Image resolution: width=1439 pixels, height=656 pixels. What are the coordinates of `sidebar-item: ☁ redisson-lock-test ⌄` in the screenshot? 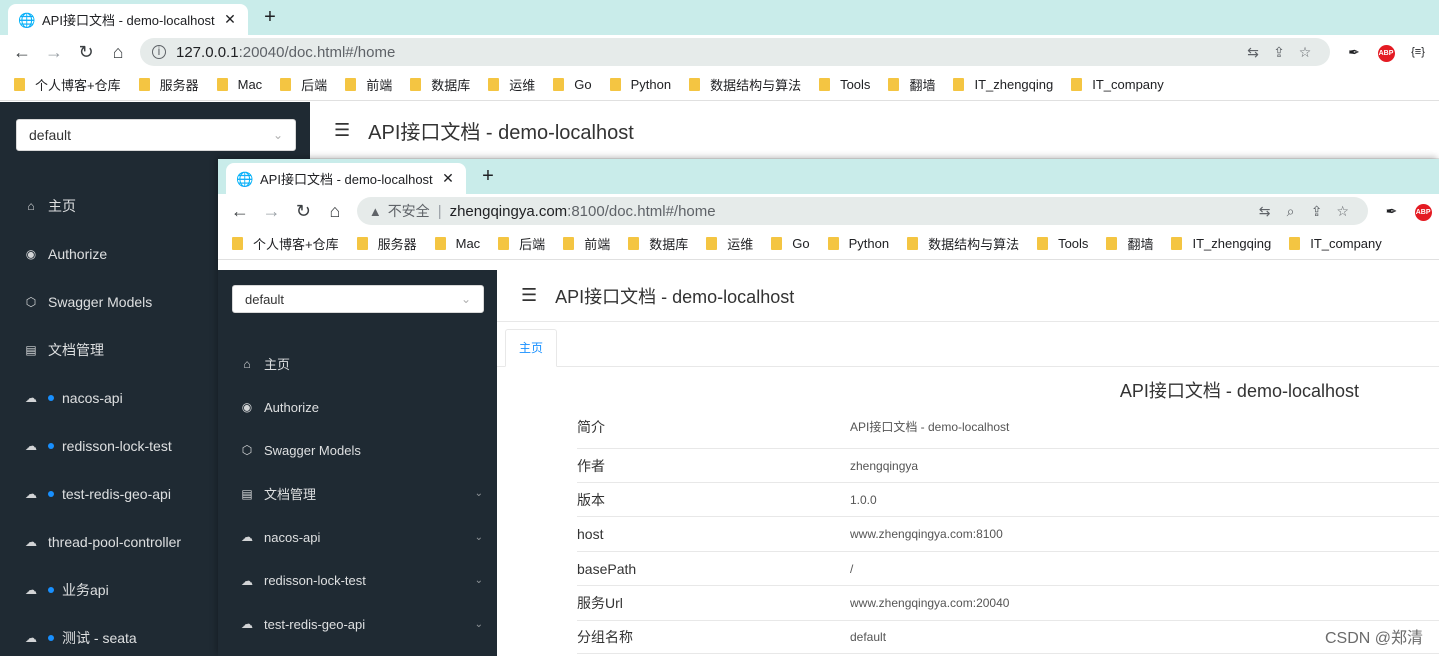 It's located at (357, 580).